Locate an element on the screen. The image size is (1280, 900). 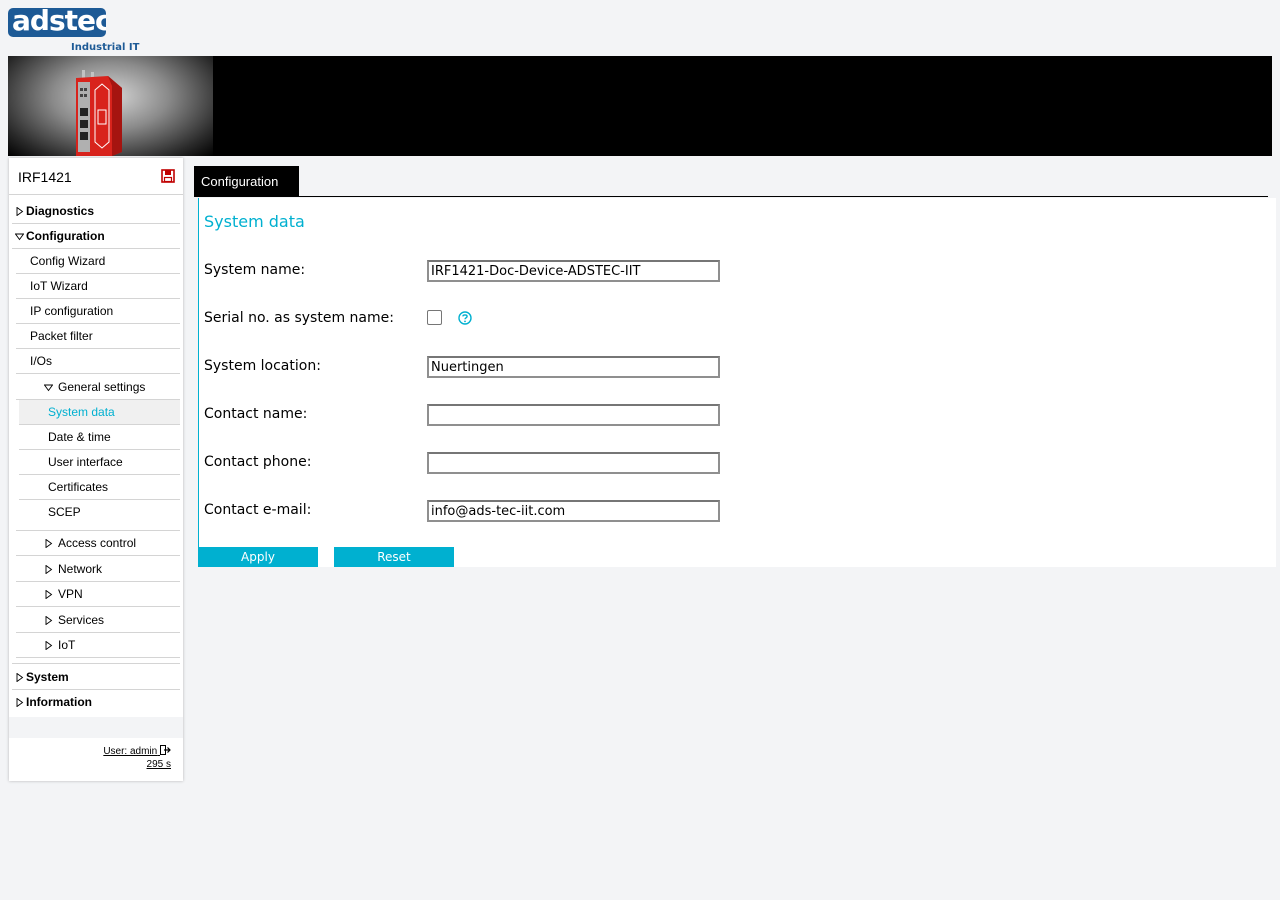
sidebar-item-label: General settings is located at coordinates (102, 387).